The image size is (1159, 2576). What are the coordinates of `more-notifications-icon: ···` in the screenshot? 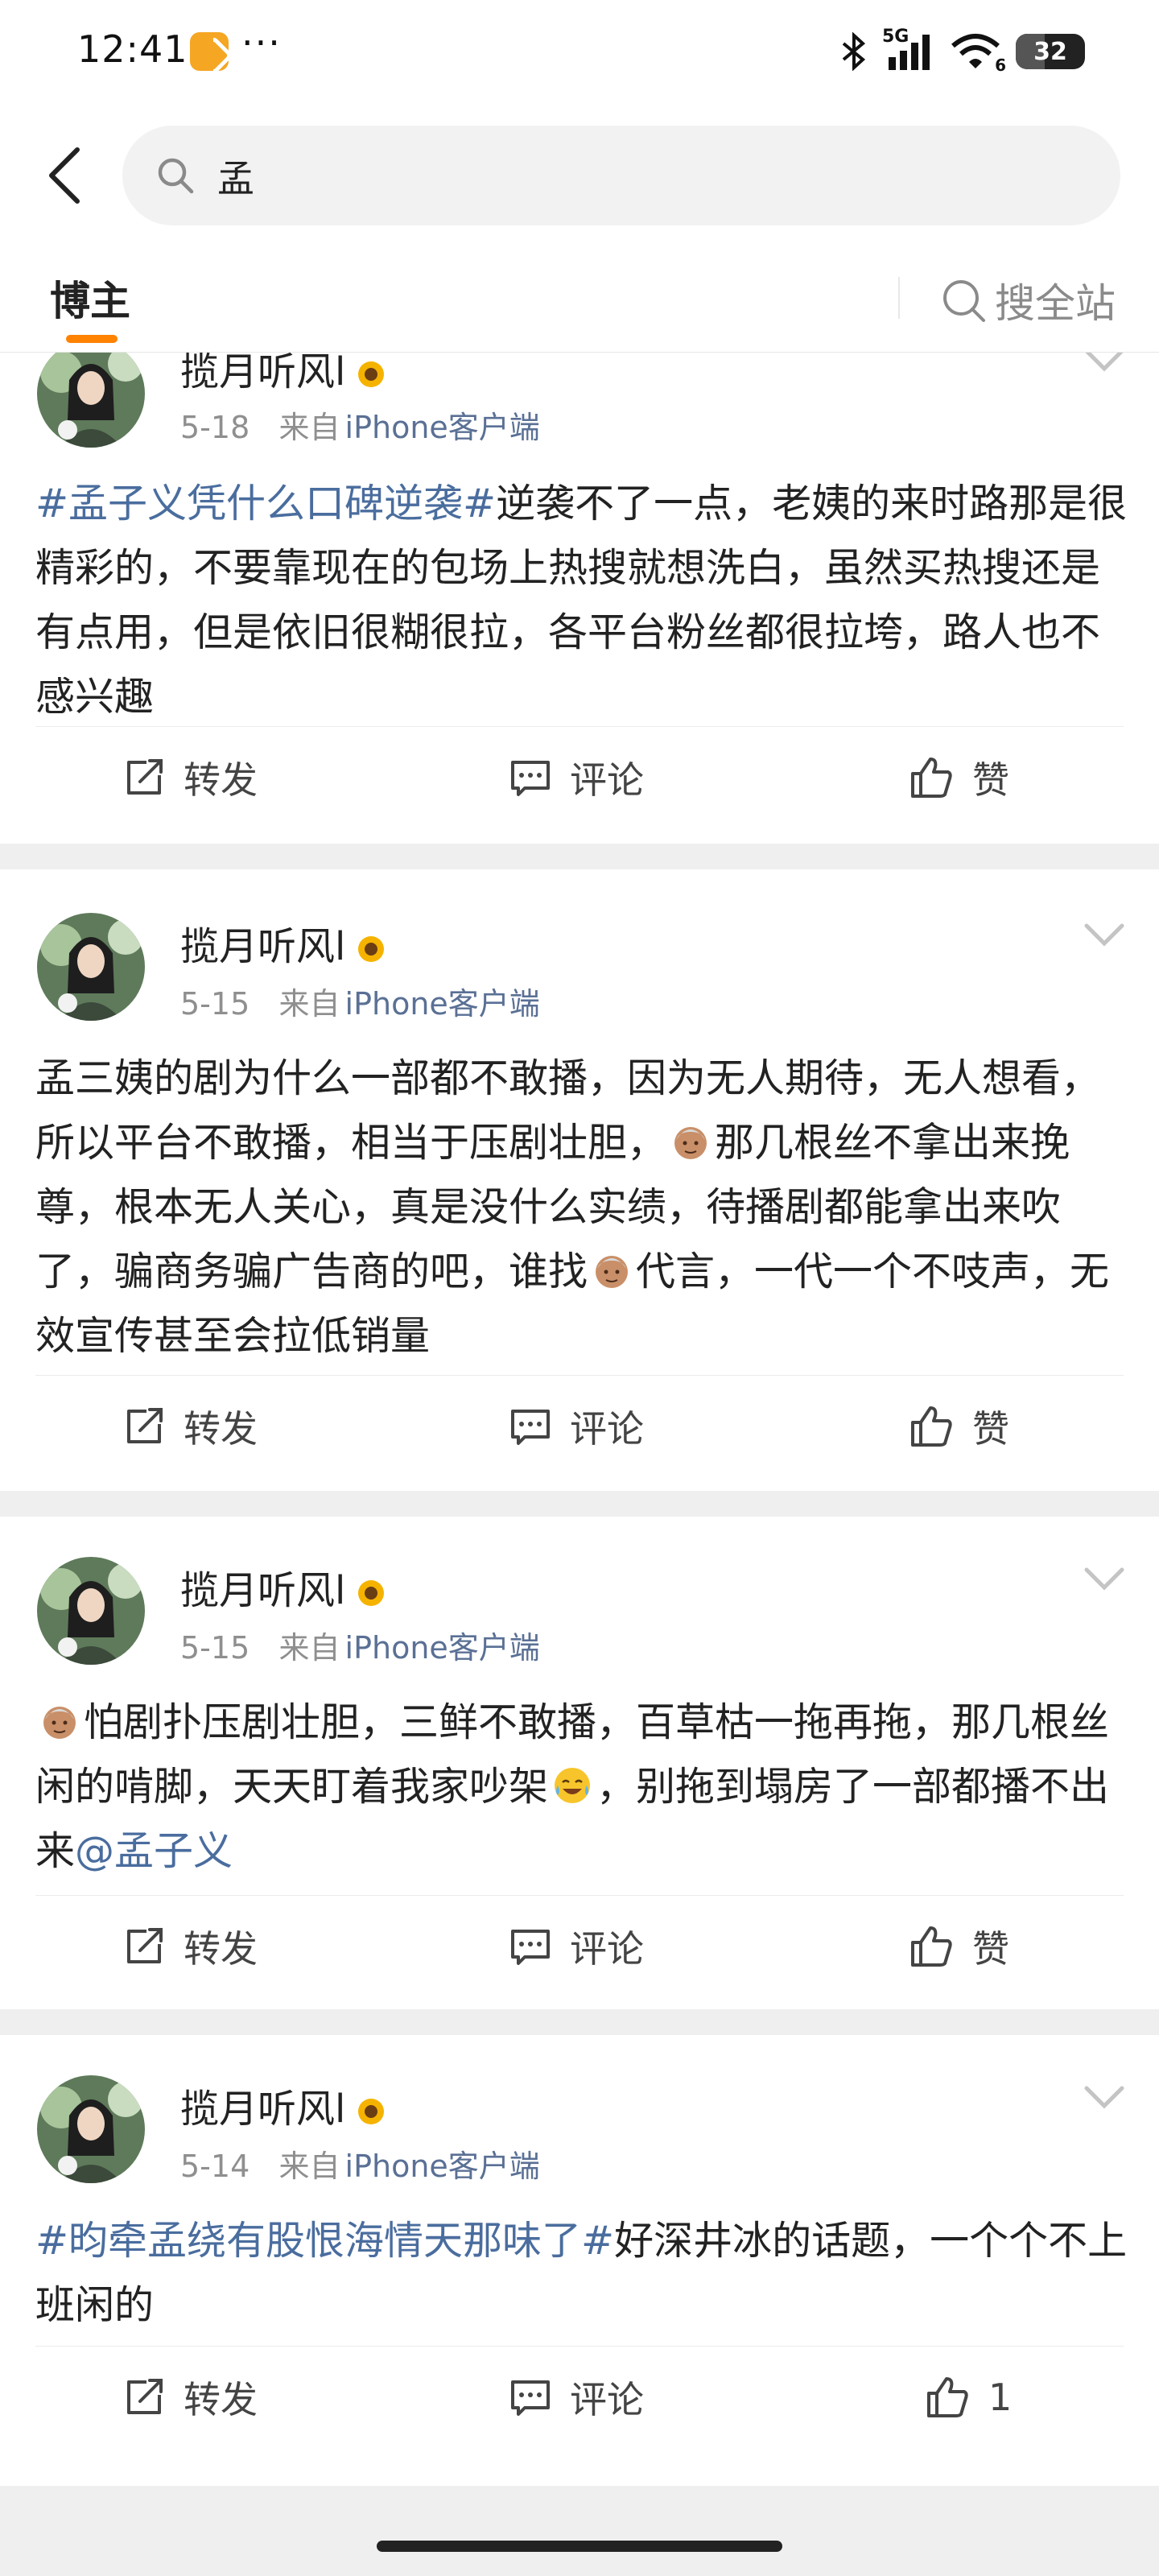 It's located at (261, 42).